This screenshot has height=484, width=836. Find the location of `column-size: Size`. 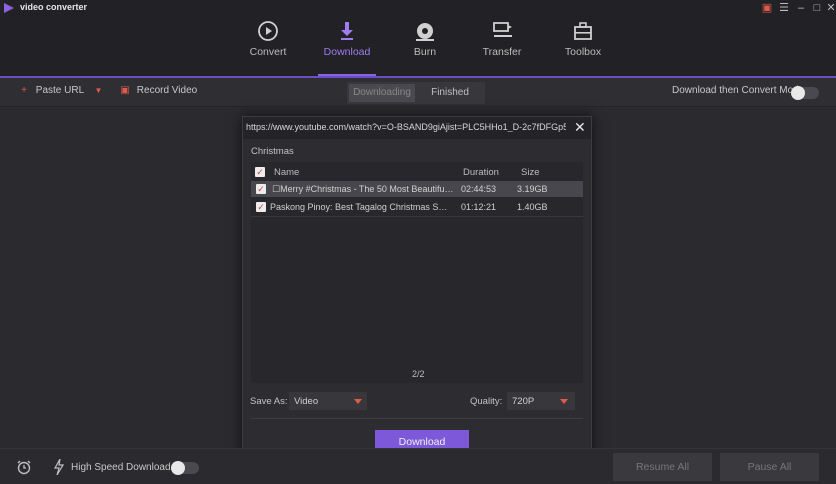

column-size: Size is located at coordinates (530, 172).